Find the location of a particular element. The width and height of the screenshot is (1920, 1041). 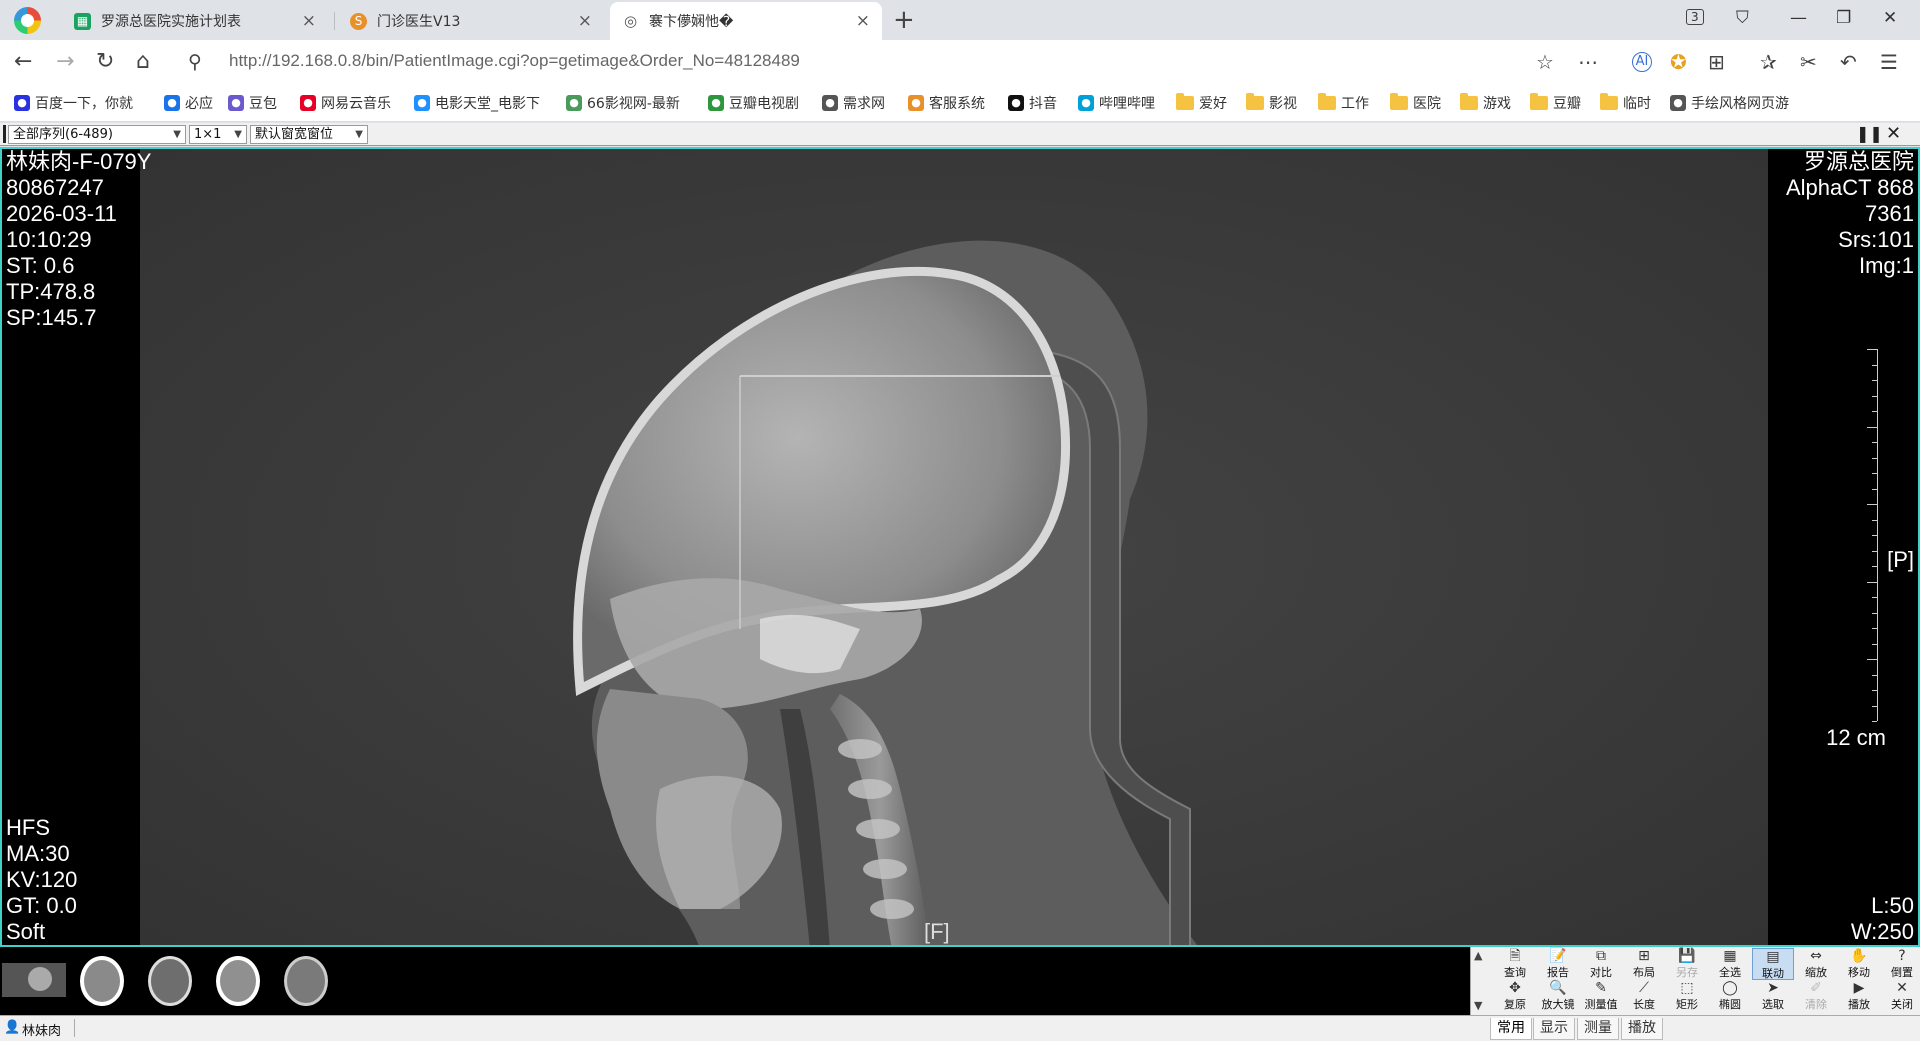

bookmark-item: 影视 is located at coordinates (1271, 103).